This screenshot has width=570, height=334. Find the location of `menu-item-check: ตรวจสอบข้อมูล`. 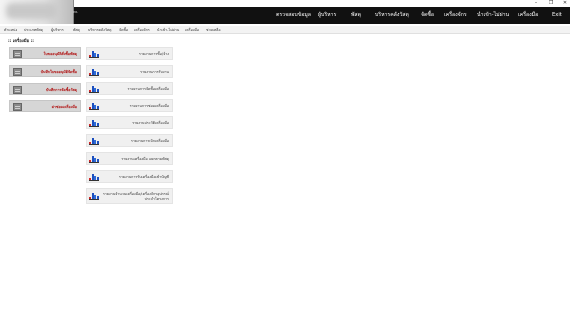

menu-item-check: ตรวจสอบข้อมูล is located at coordinates (293, 15).